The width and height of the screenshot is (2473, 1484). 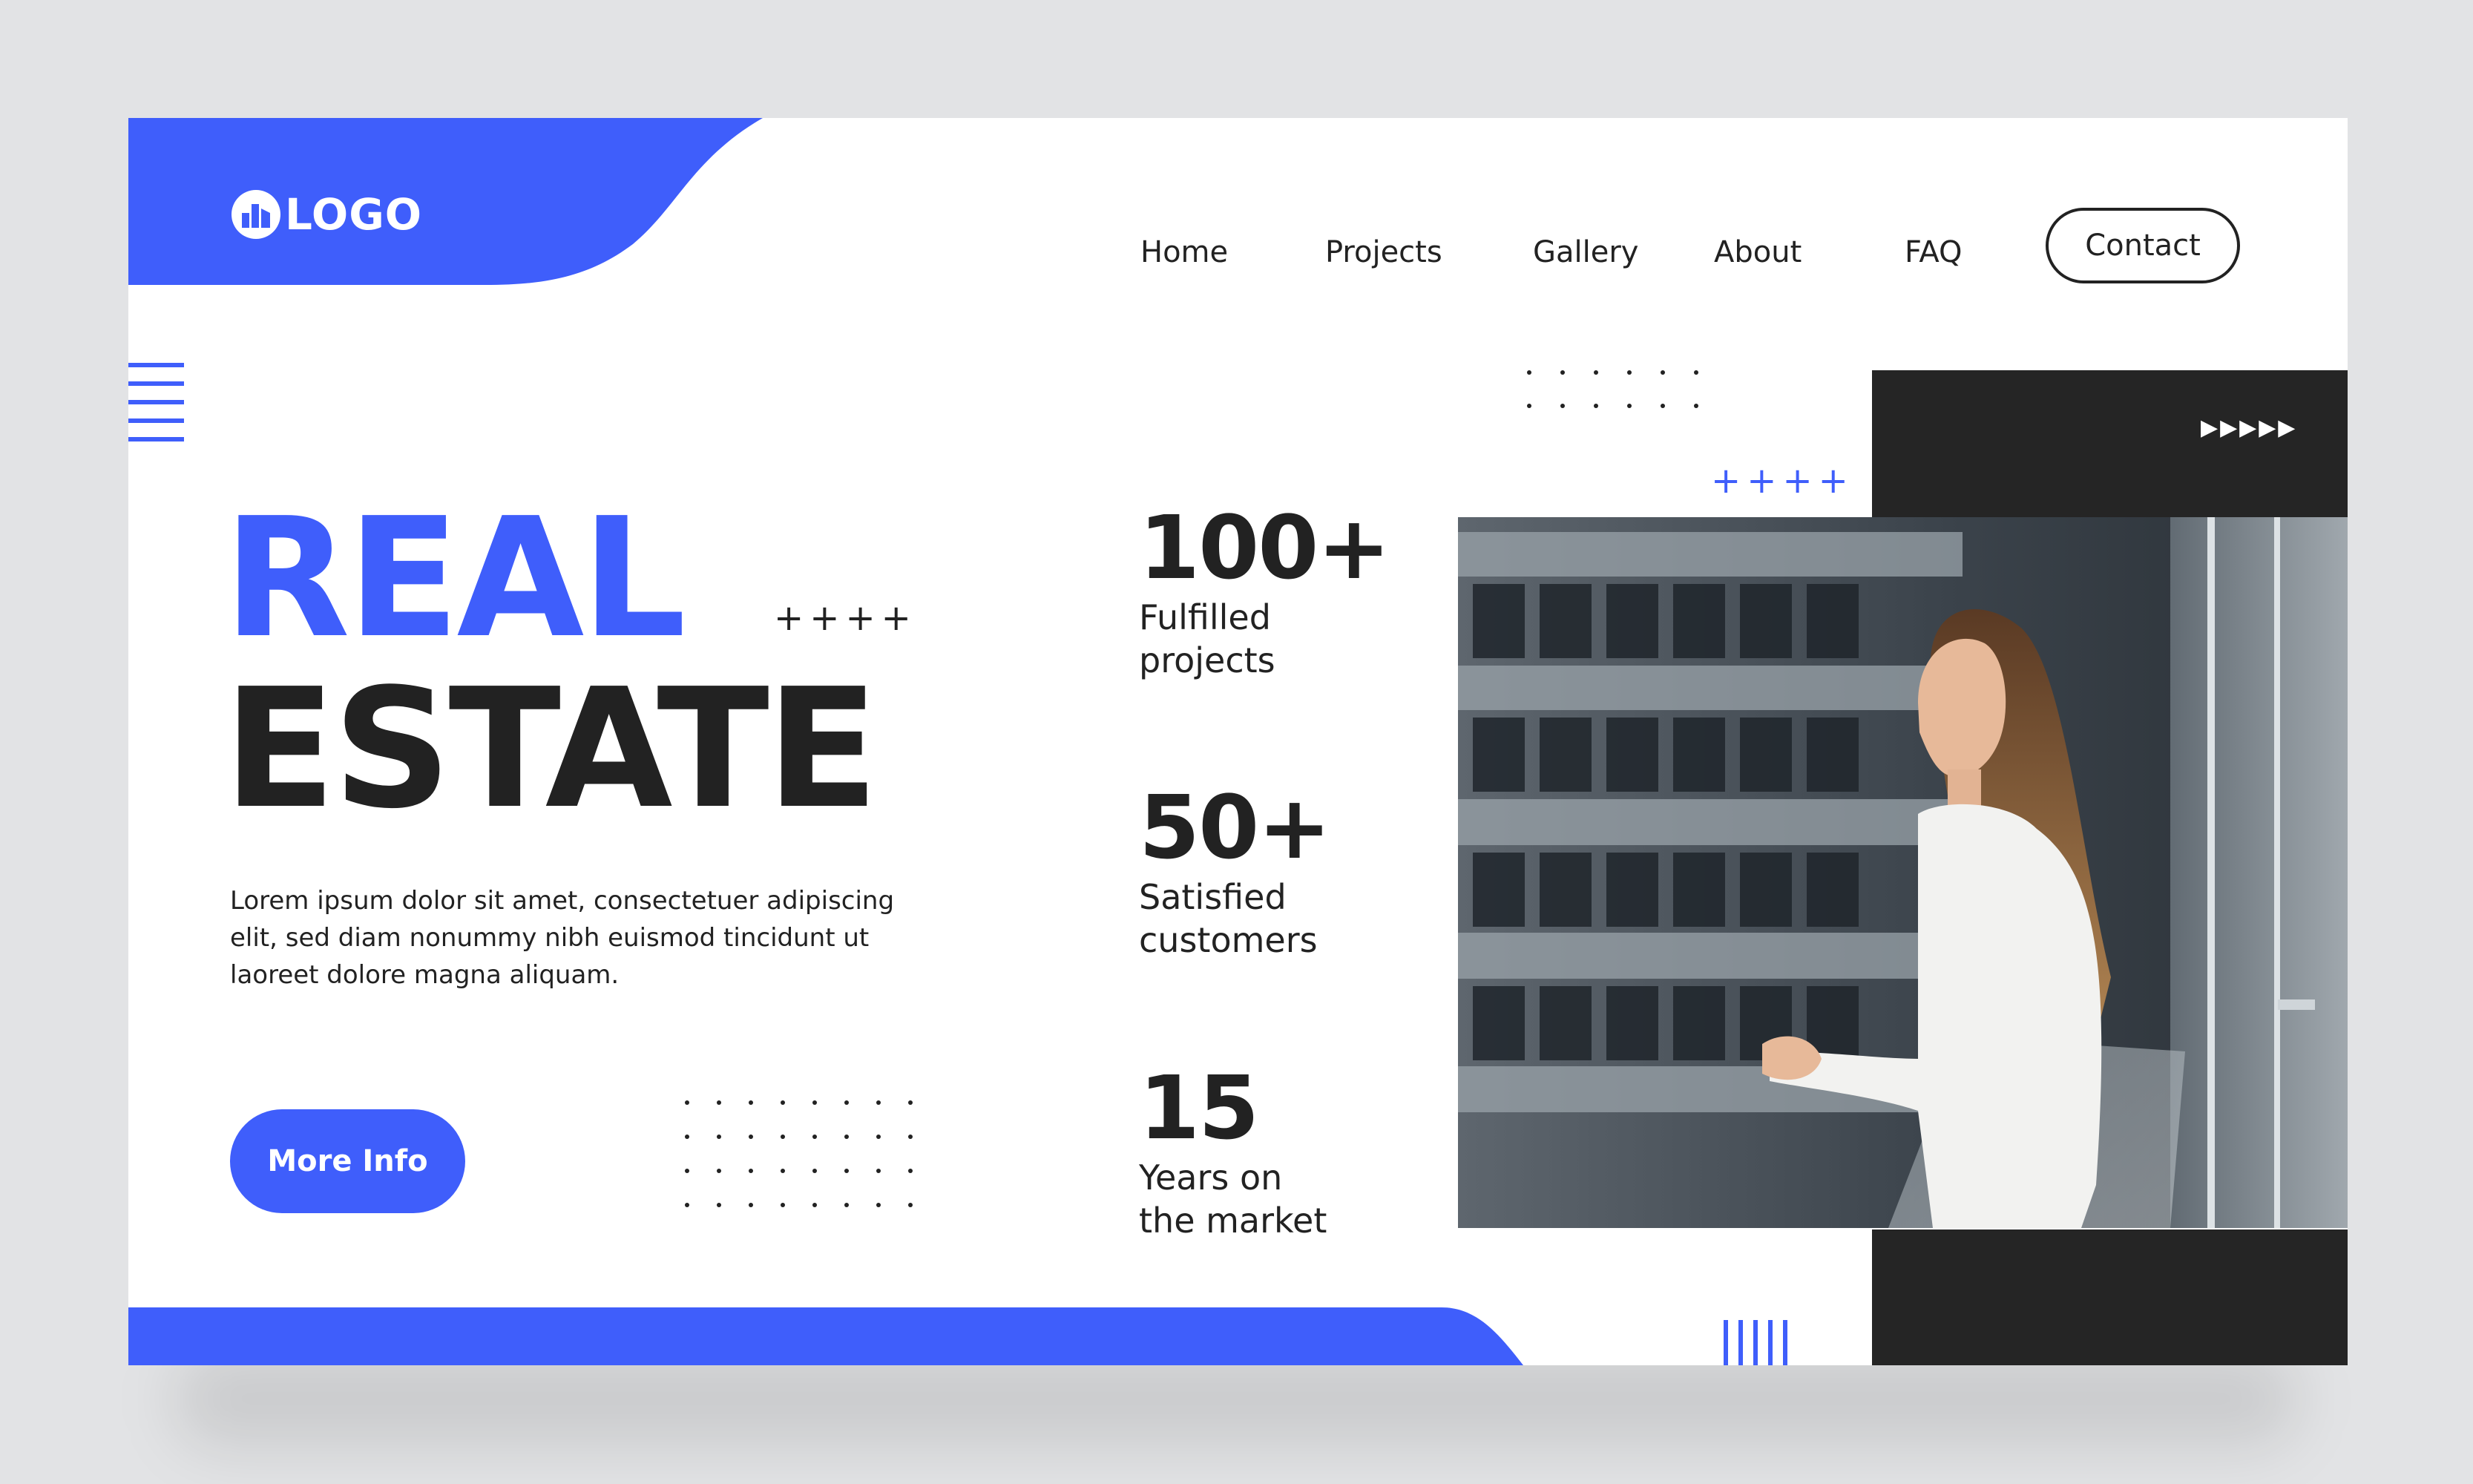 I want to click on stat-label-line2: the market, so click(x=1233, y=1221).